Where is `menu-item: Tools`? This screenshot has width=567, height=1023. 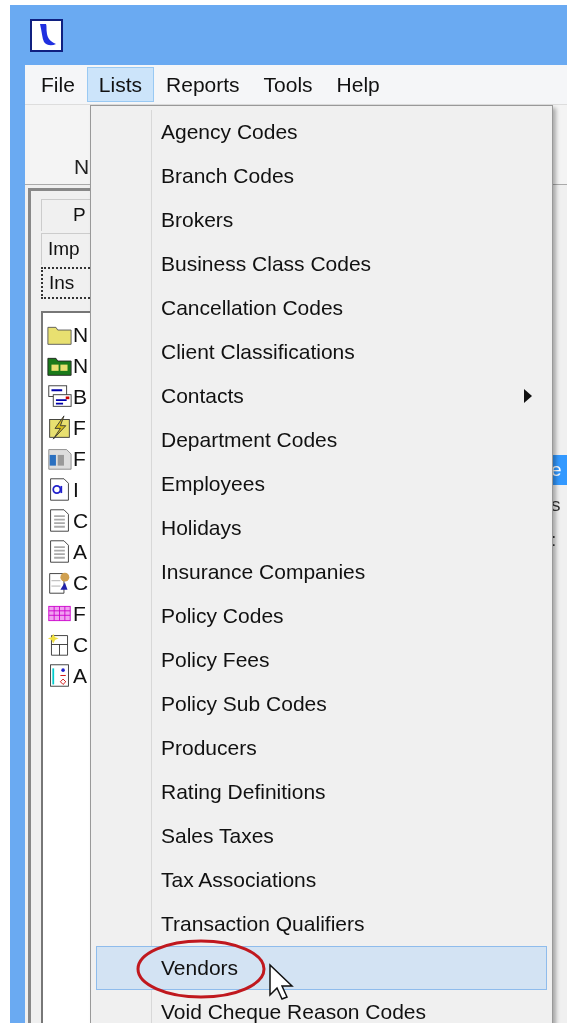 menu-item: Tools is located at coordinates (288, 84).